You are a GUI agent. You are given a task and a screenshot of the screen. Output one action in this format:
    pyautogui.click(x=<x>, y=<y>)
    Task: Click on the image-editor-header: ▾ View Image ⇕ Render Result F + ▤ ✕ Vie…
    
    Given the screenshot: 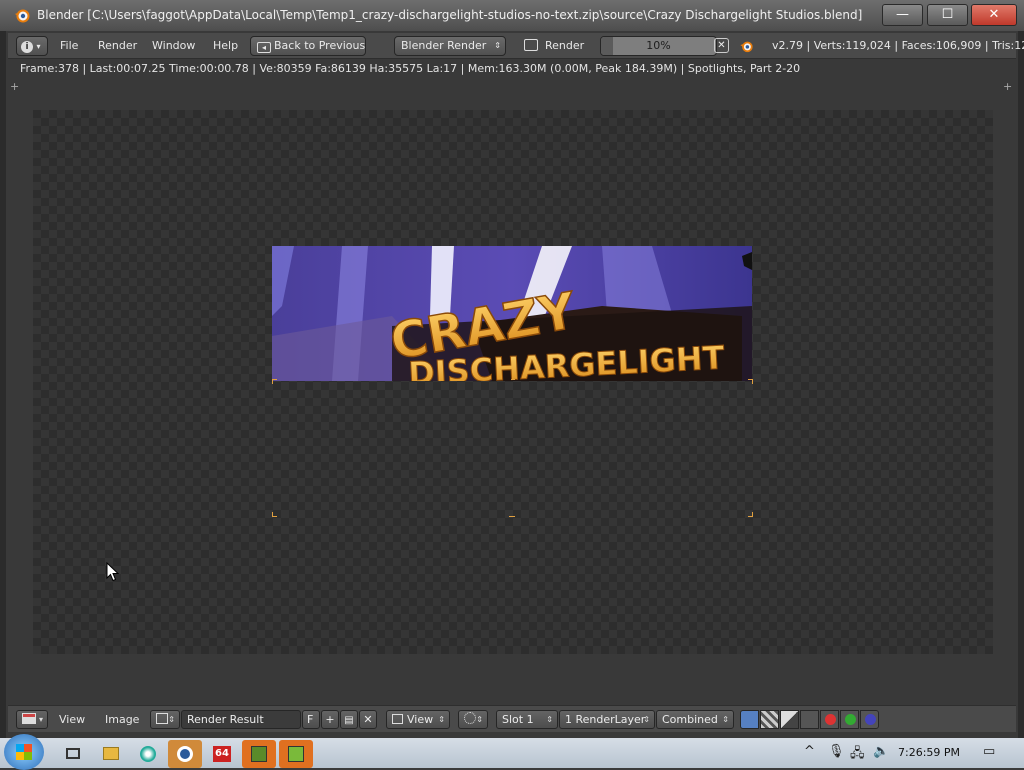 What is the action you would take?
    pyautogui.click(x=512, y=718)
    